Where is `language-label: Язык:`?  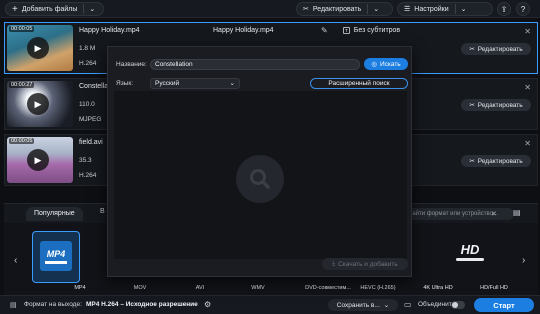
language-label: Язык: is located at coordinates (124, 83).